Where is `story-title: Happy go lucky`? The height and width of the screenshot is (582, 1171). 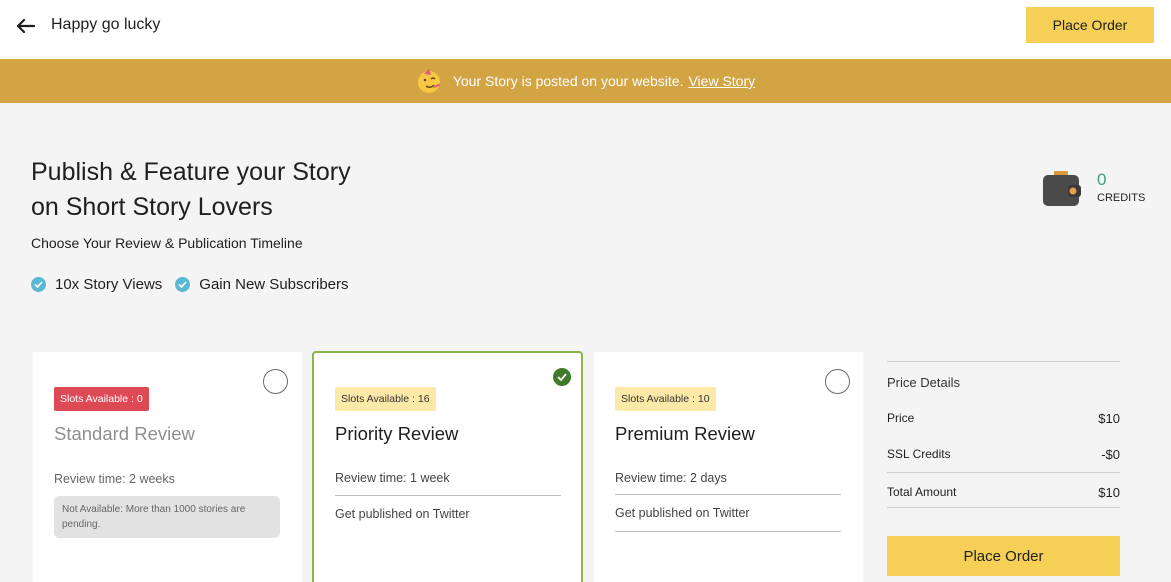
story-title: Happy go lucky is located at coordinates (106, 24).